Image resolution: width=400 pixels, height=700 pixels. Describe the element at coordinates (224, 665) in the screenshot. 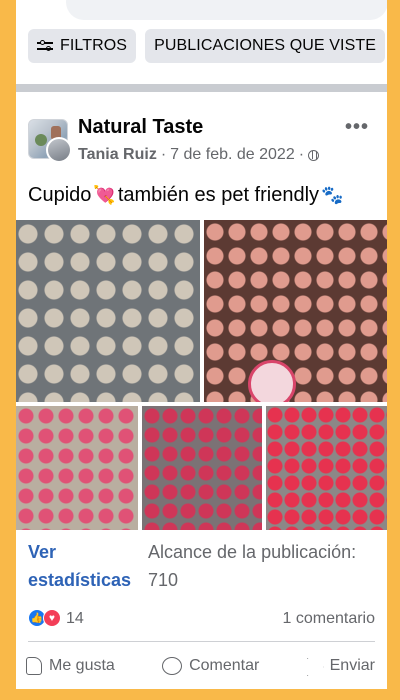

I see `comment-button-label: Comentar` at that location.